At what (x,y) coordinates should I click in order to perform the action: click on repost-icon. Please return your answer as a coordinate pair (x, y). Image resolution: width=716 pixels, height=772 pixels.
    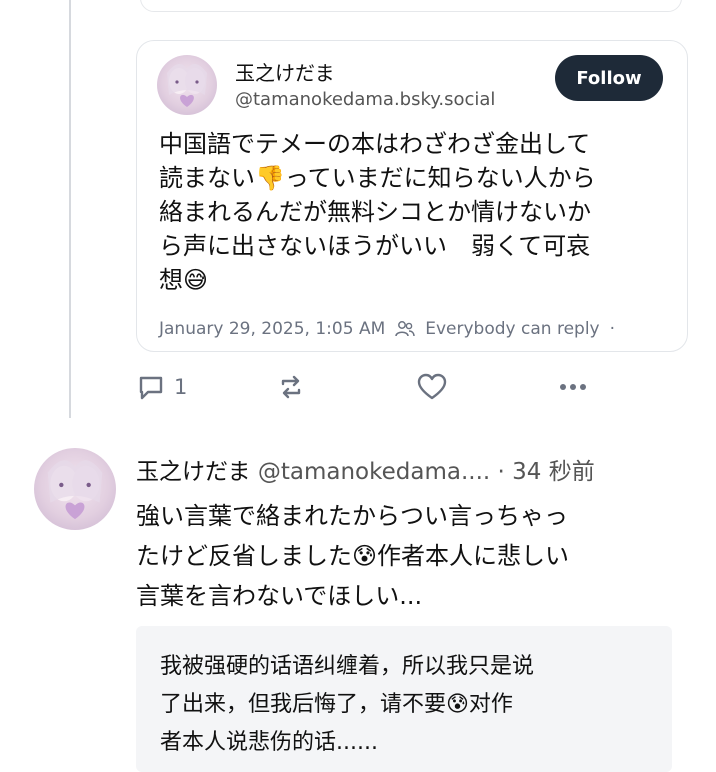
    Looking at the image, I should click on (291, 387).